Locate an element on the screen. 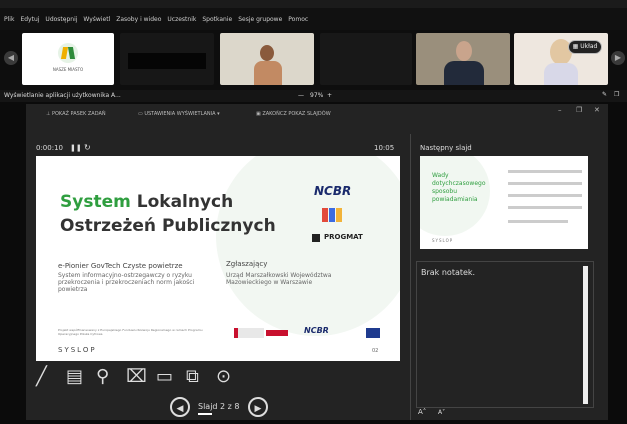  slides-grid-icon: ▤ is located at coordinates (74, 376).